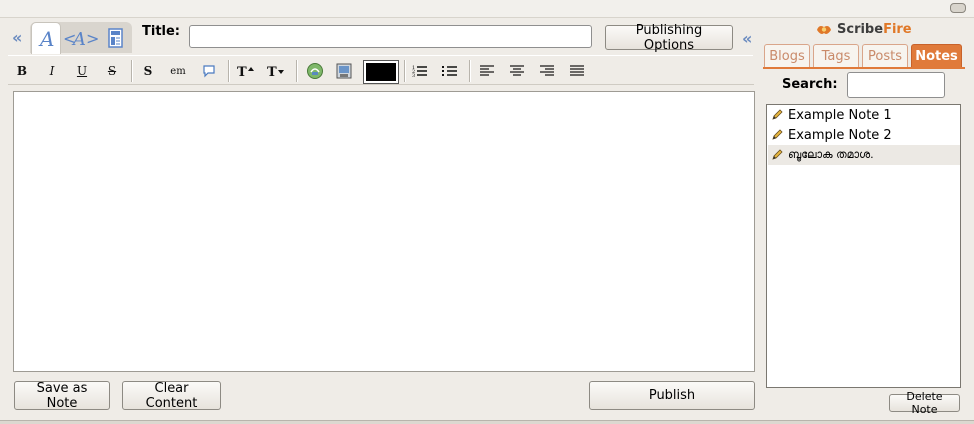 The width and height of the screenshot is (974, 424). I want to click on align-left-icon, so click(487, 70).